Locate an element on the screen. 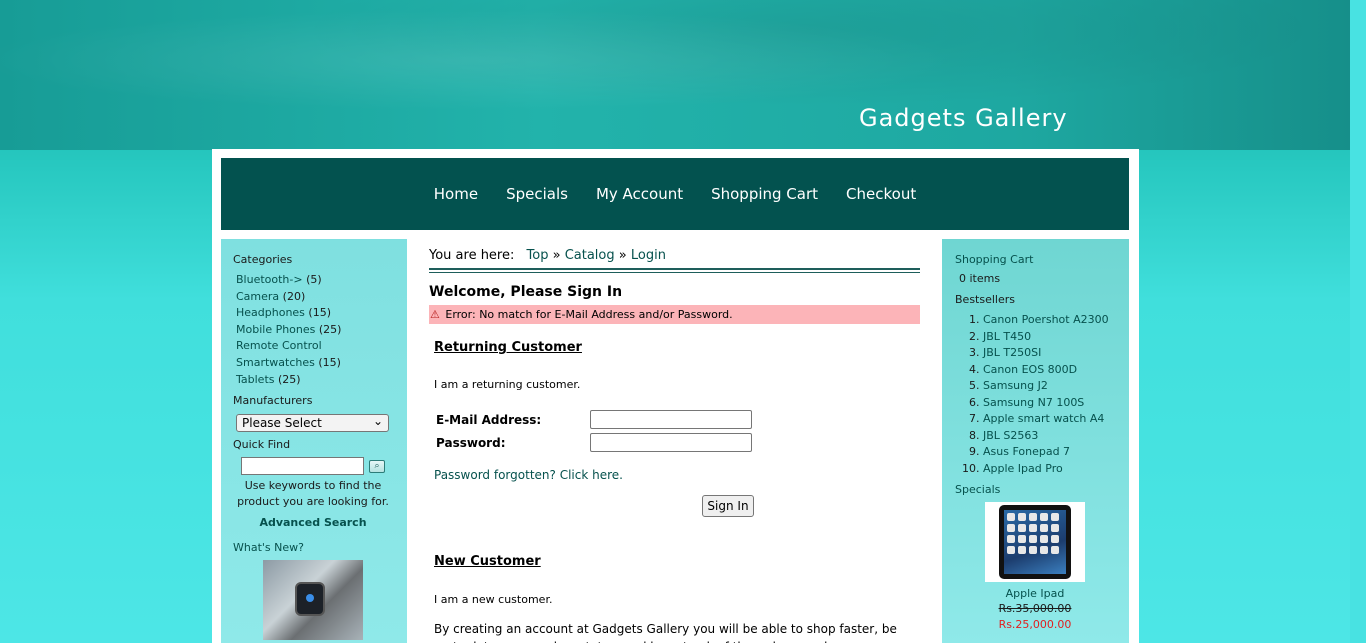 Image resolution: width=1366 pixels, height=643 pixels. category-item: Smartwatches (15) is located at coordinates (321, 363).